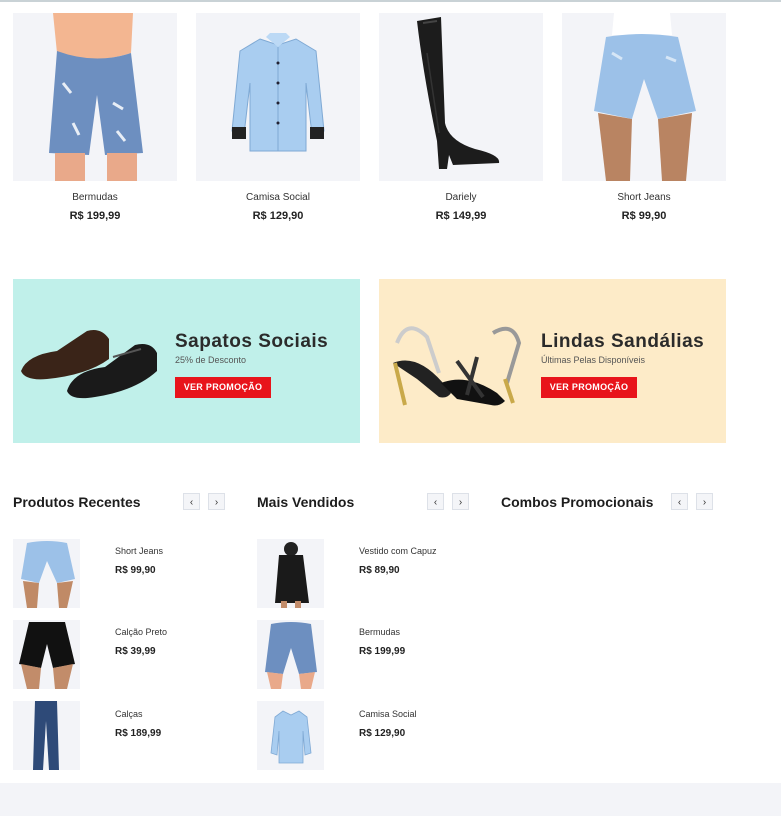 The height and width of the screenshot is (816, 781). What do you see at coordinates (290, 573) in the screenshot?
I see `vestido-capuz-thumb` at bounding box center [290, 573].